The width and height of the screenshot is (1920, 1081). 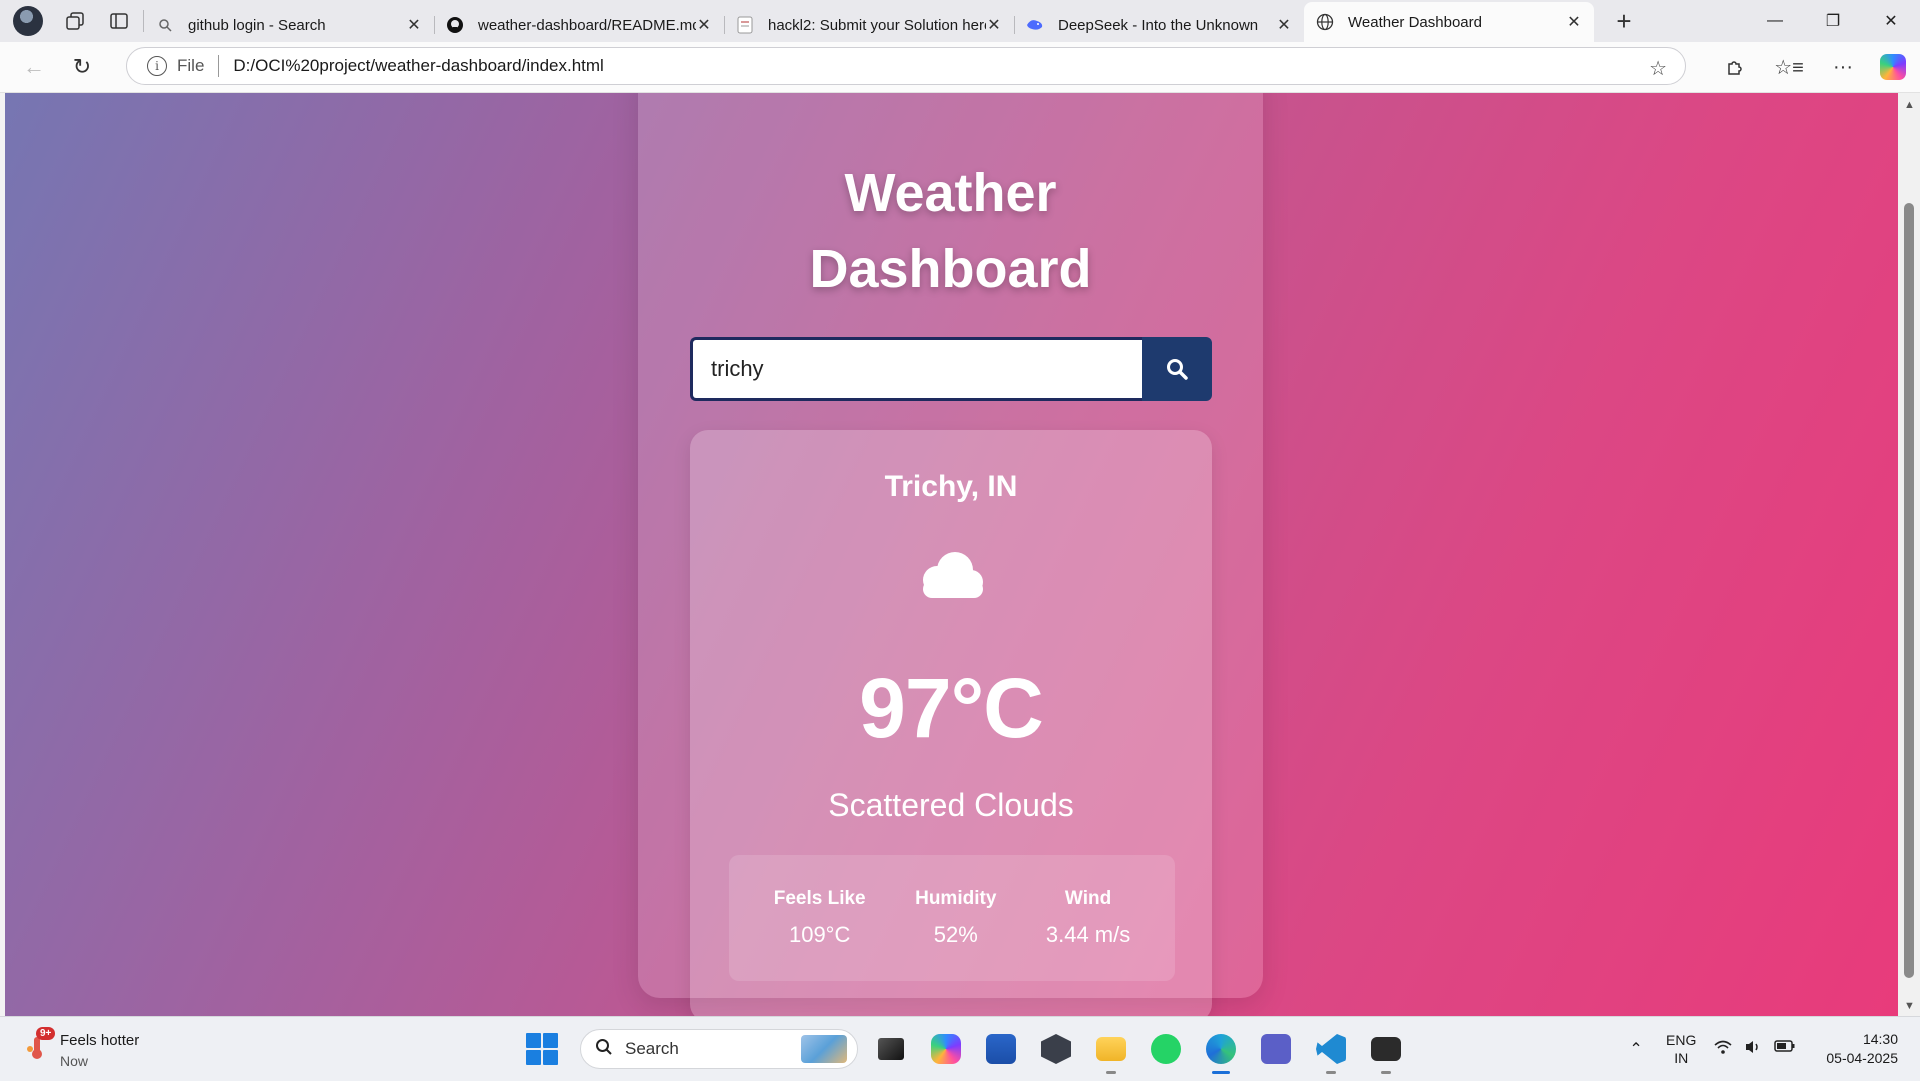 I want to click on task-view-icon, so click(x=891, y=1049).